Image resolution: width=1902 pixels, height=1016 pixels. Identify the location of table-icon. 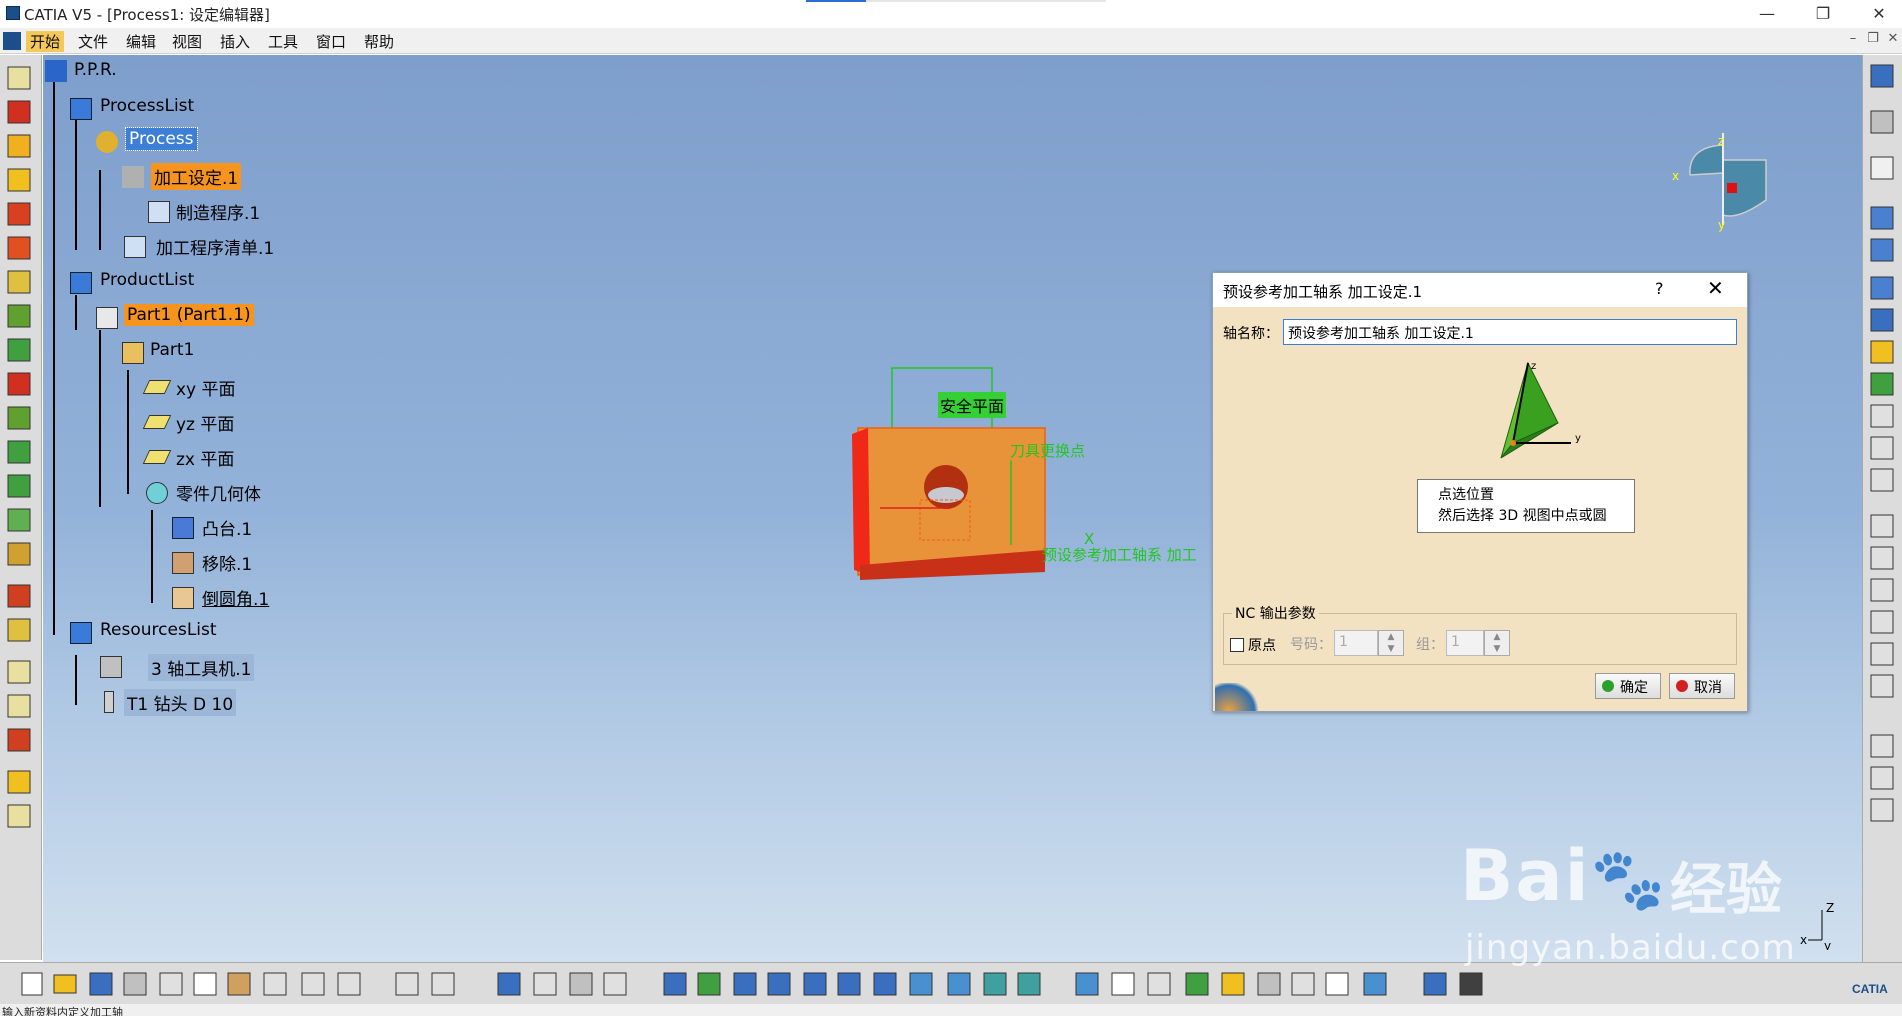
(509, 984).